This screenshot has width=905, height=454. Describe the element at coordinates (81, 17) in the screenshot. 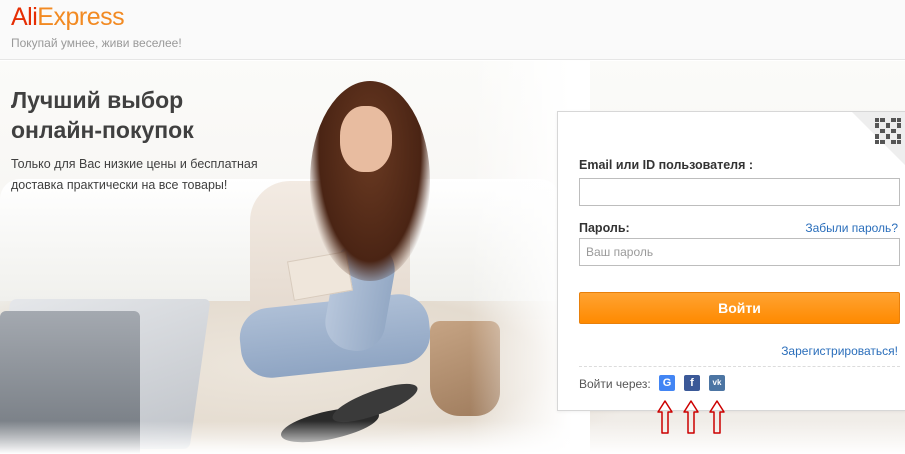

I see `logo-part-express: Express` at that location.